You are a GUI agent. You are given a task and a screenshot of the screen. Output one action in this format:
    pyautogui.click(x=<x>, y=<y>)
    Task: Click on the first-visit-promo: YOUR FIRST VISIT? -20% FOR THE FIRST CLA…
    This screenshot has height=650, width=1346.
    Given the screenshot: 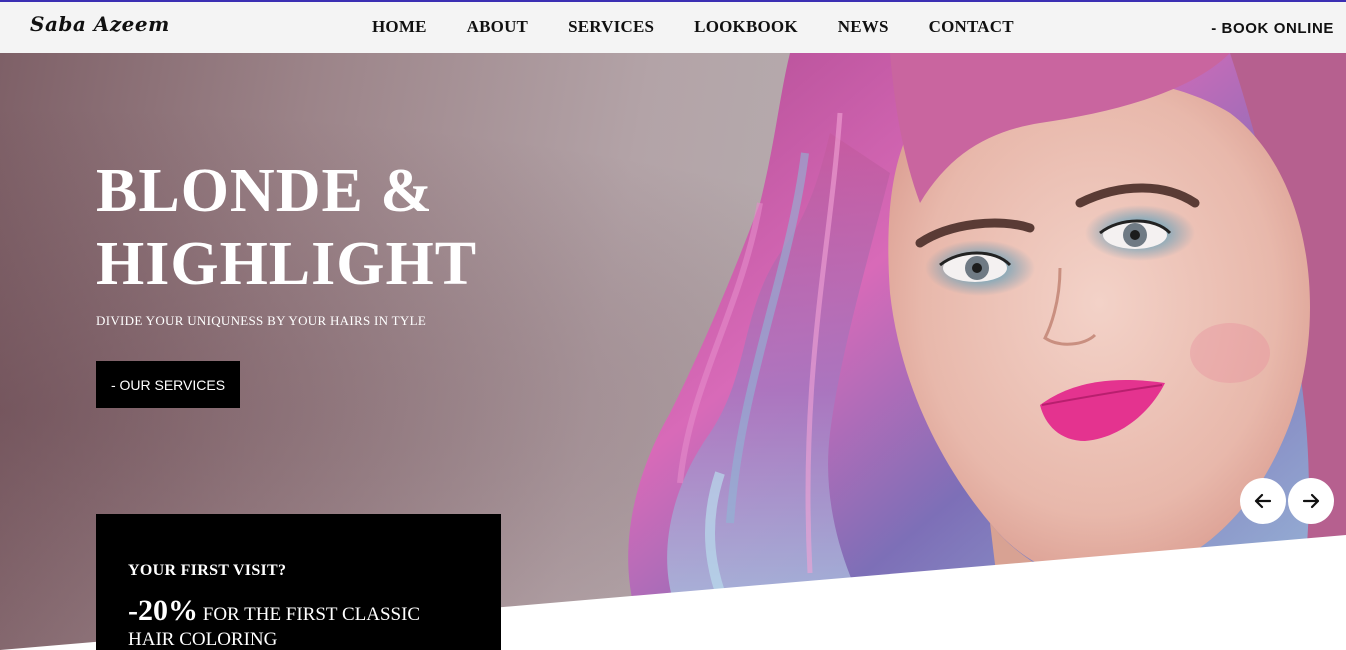 What is the action you would take?
    pyautogui.click(x=298, y=582)
    